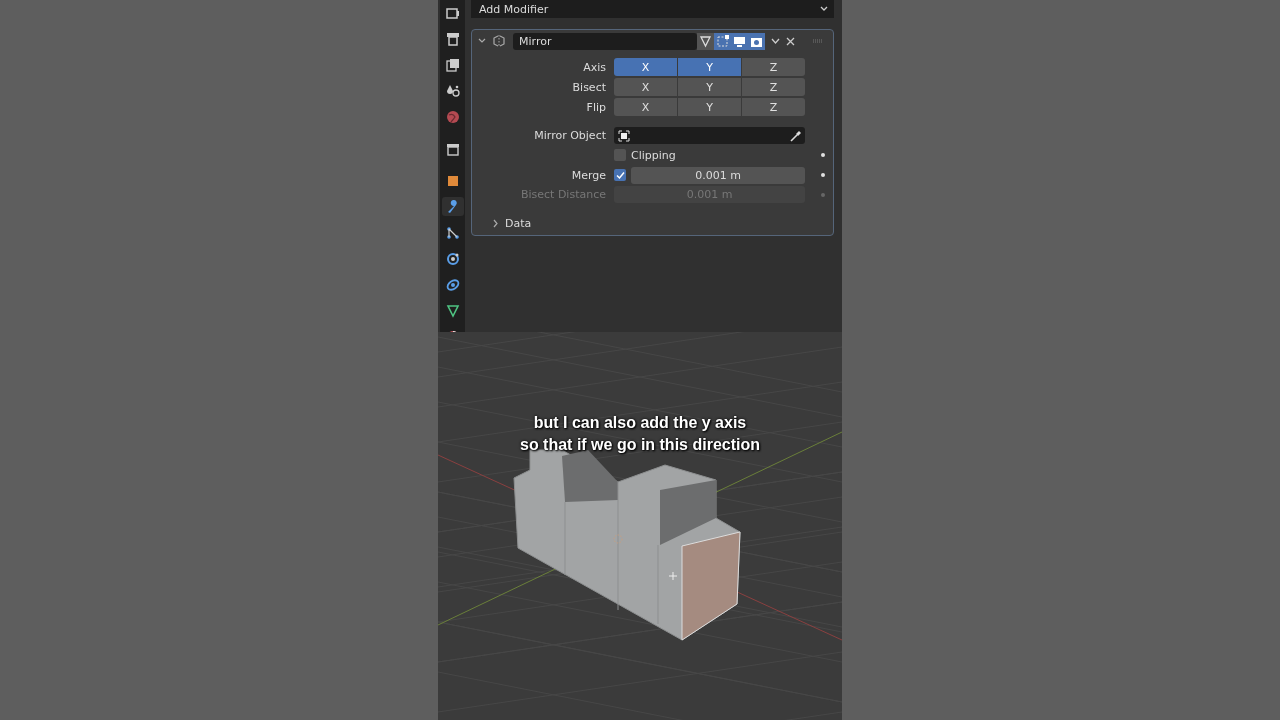  Describe the element at coordinates (569, 135) in the screenshot. I see `field-label: Mirror Object` at that location.